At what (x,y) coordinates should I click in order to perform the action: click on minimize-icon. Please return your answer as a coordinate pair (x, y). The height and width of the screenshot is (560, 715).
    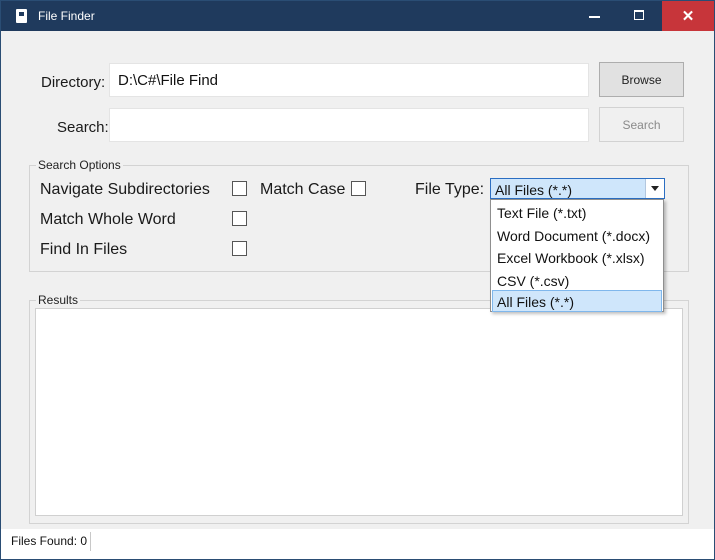
    Looking at the image, I should click on (594, 17).